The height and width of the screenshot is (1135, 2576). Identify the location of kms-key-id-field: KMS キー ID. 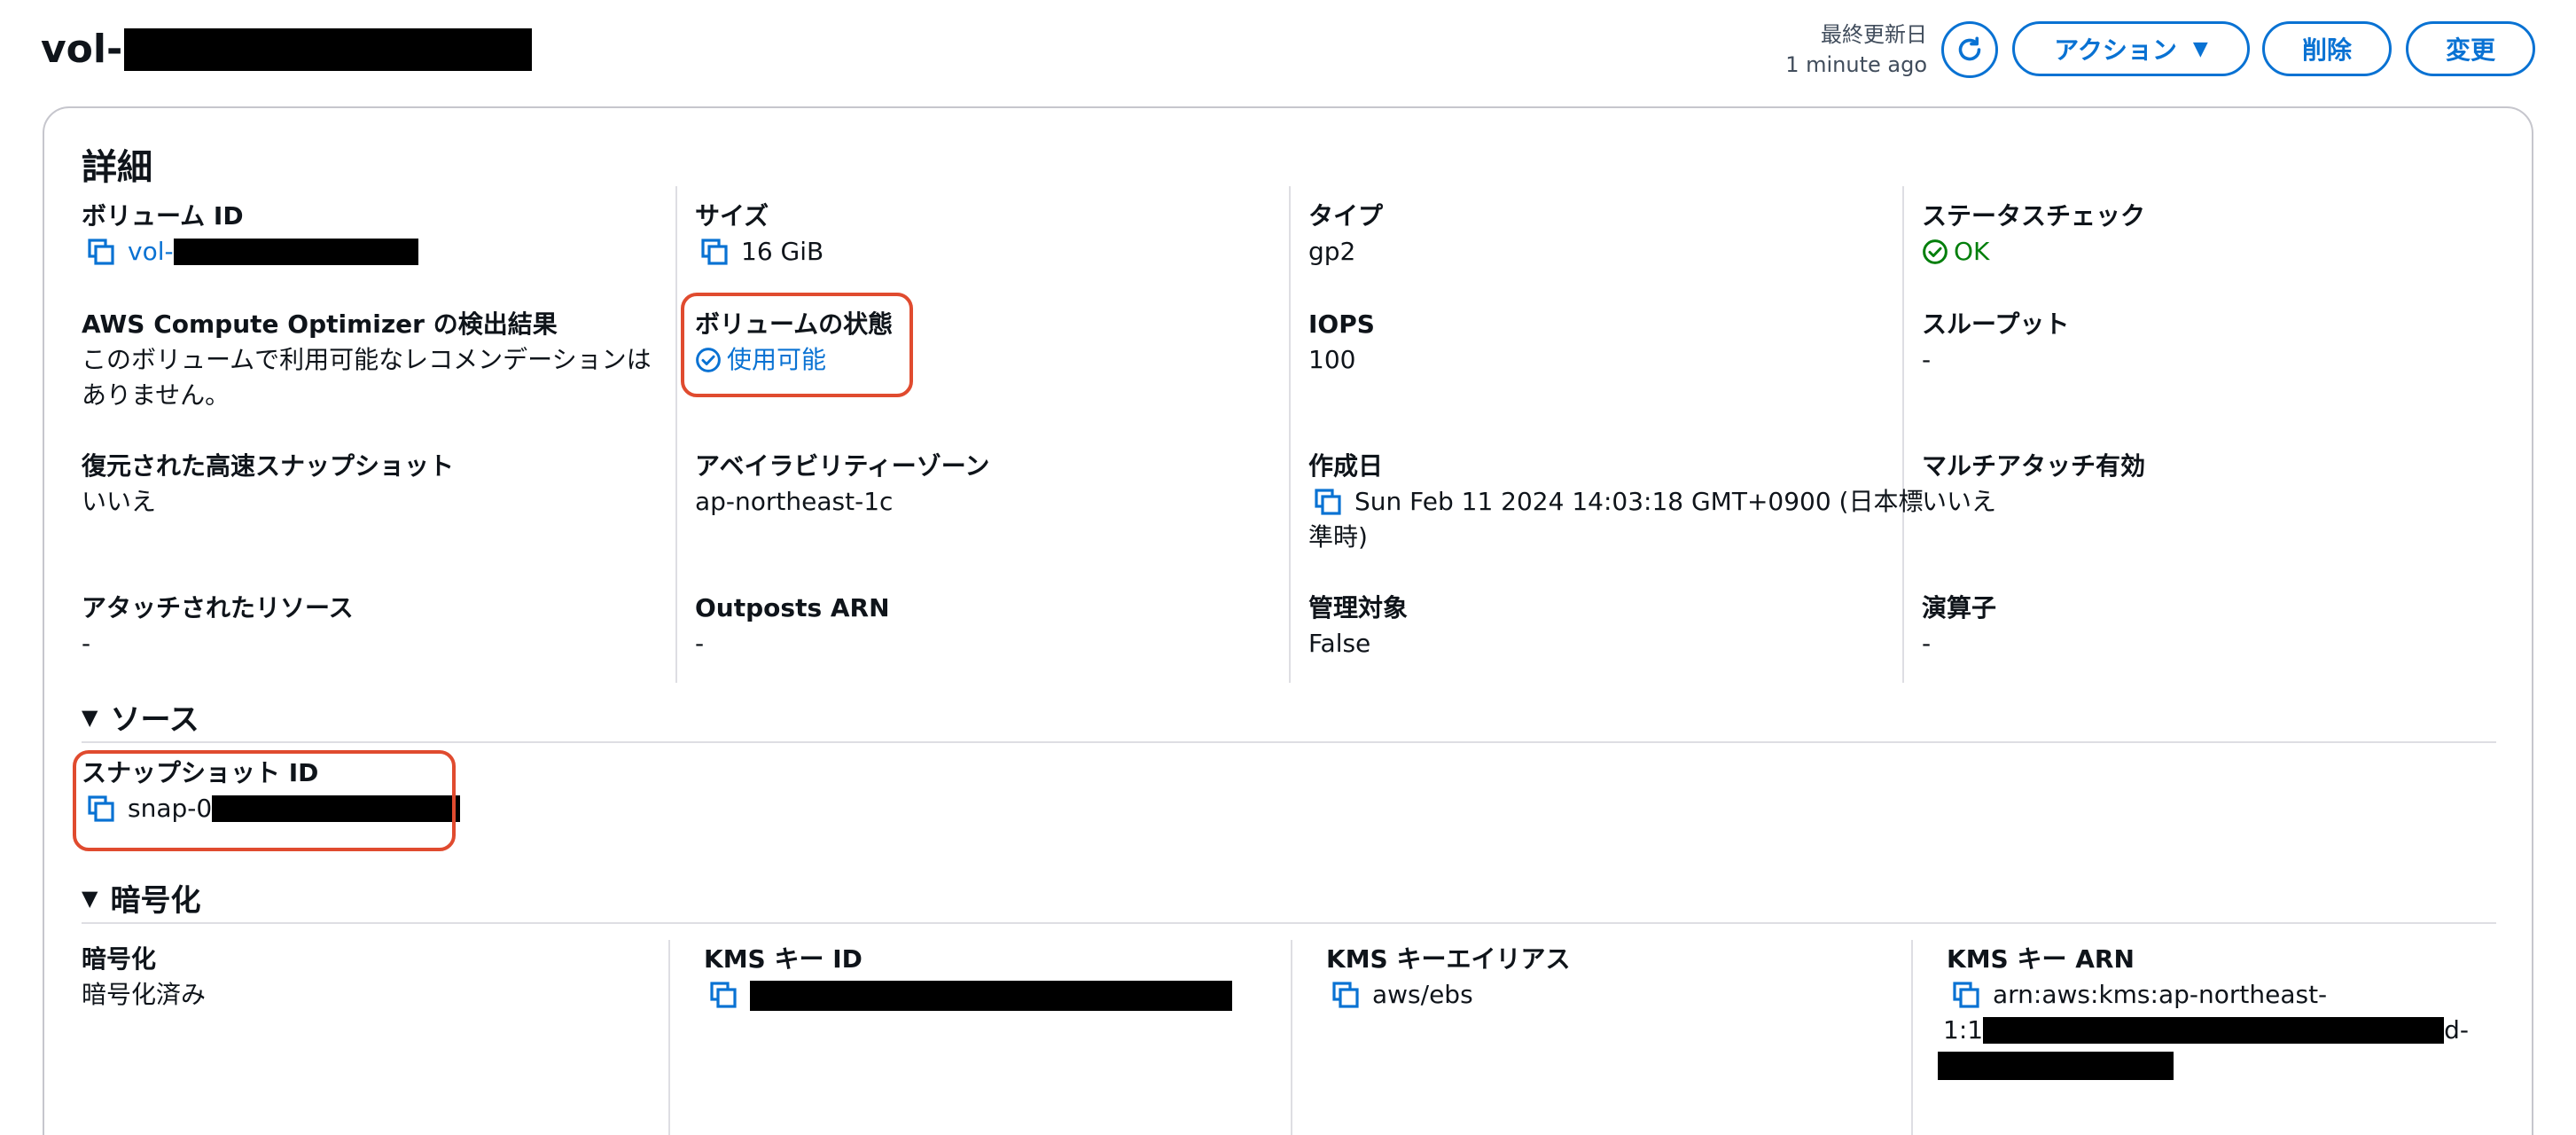
(968, 977).